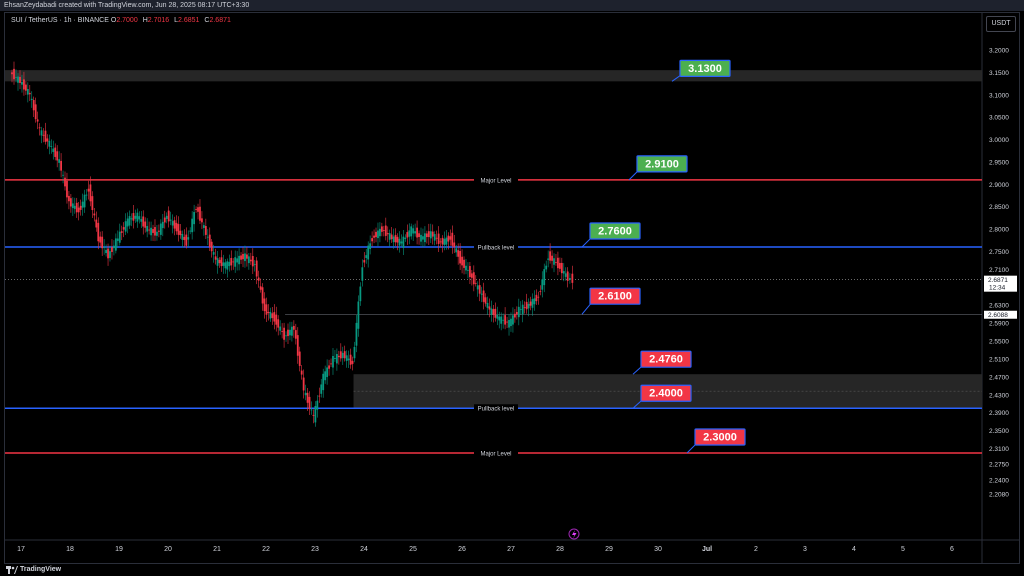  I want to click on annotation-label: 2.4000, so click(666, 394).